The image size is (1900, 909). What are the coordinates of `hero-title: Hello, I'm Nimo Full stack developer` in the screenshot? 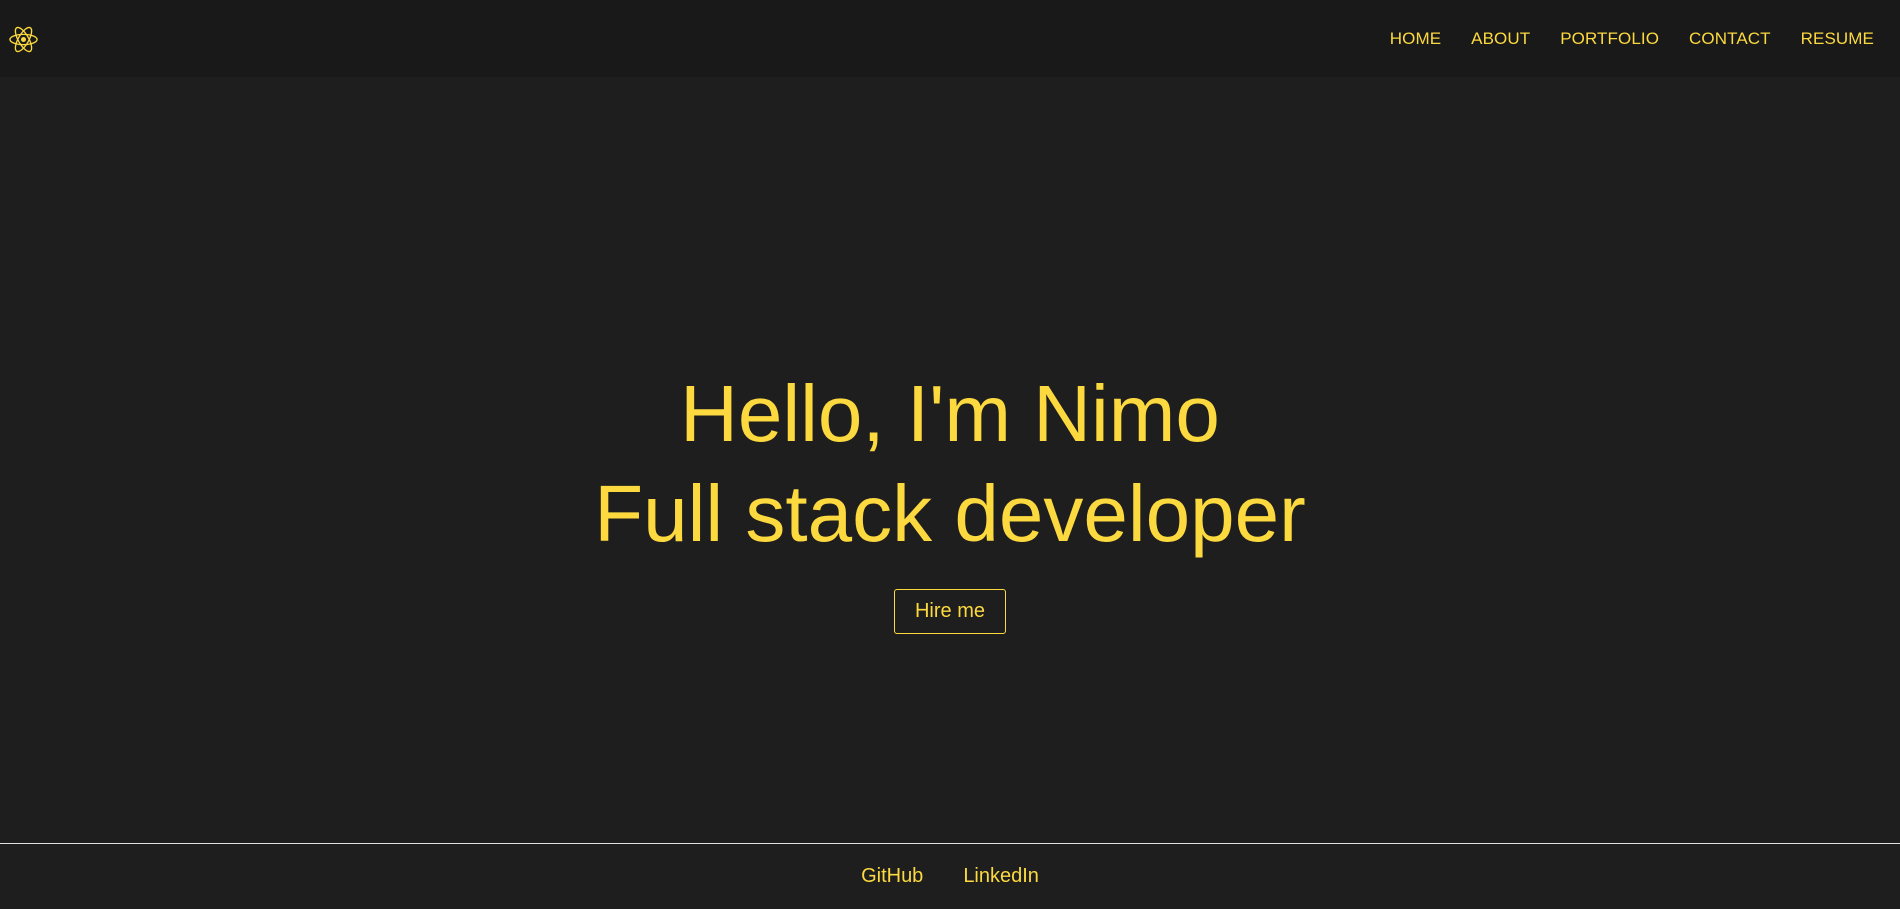 It's located at (949, 464).